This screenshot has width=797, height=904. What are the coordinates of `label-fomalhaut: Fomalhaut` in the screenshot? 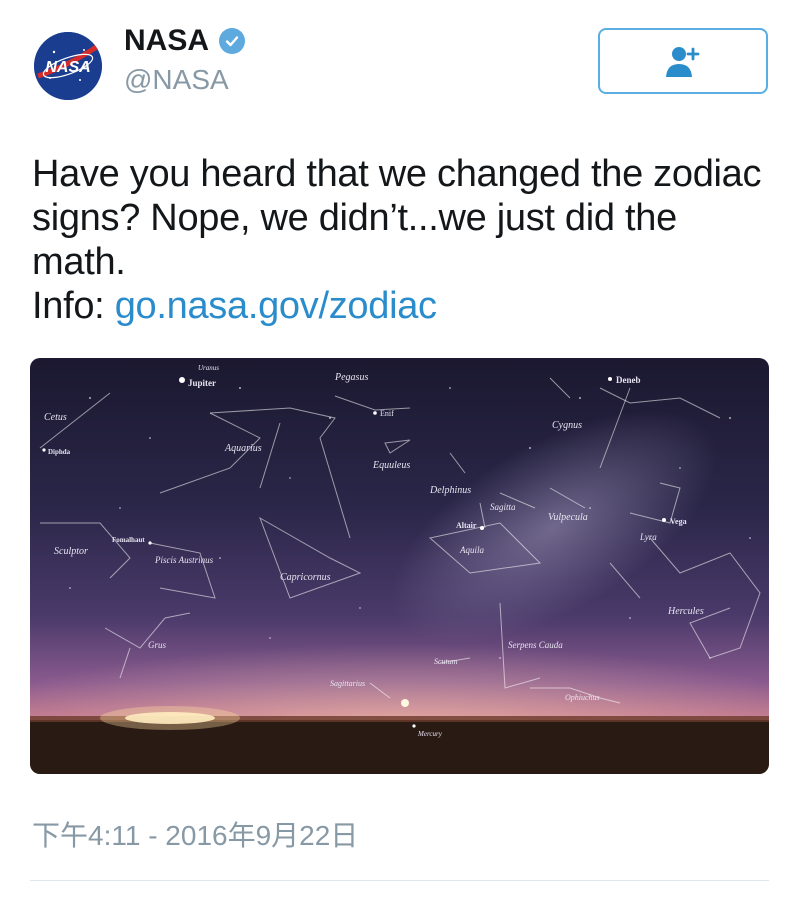 It's located at (128, 540).